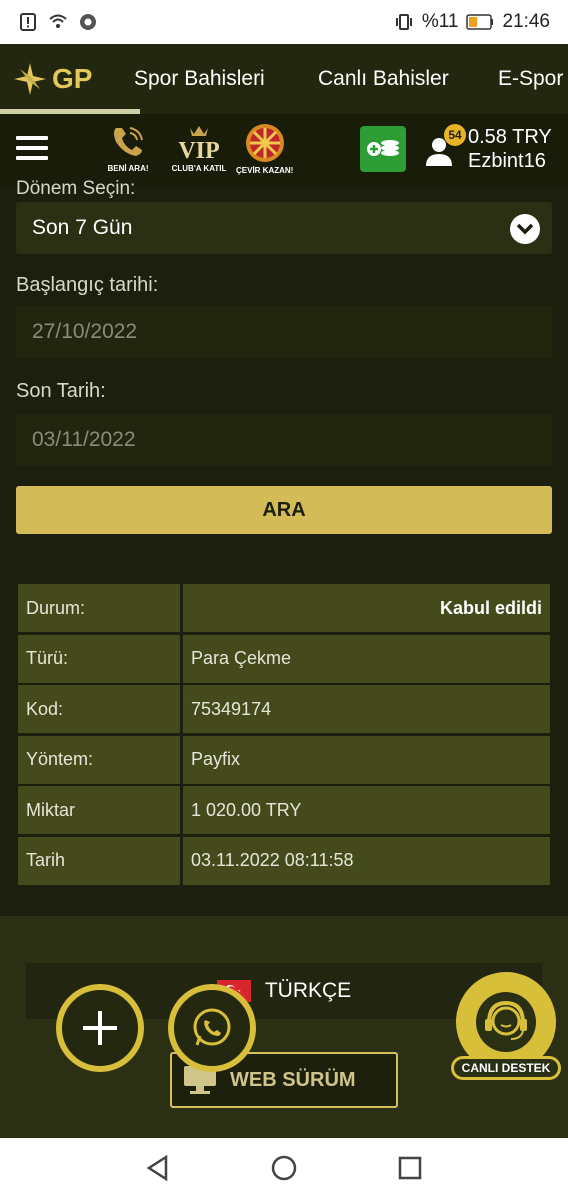 The image size is (568, 1200). What do you see at coordinates (284, 510) in the screenshot?
I see `search-button: ARA` at bounding box center [284, 510].